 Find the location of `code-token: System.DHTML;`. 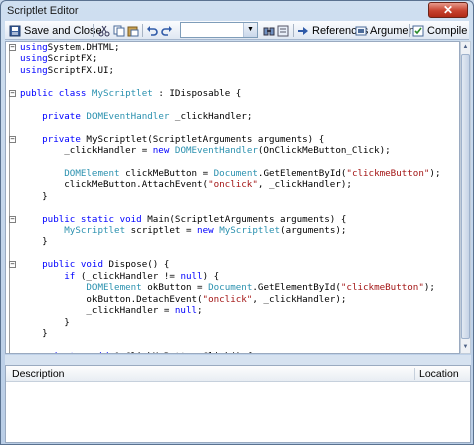

code-token: System.DHTML; is located at coordinates (83, 47).